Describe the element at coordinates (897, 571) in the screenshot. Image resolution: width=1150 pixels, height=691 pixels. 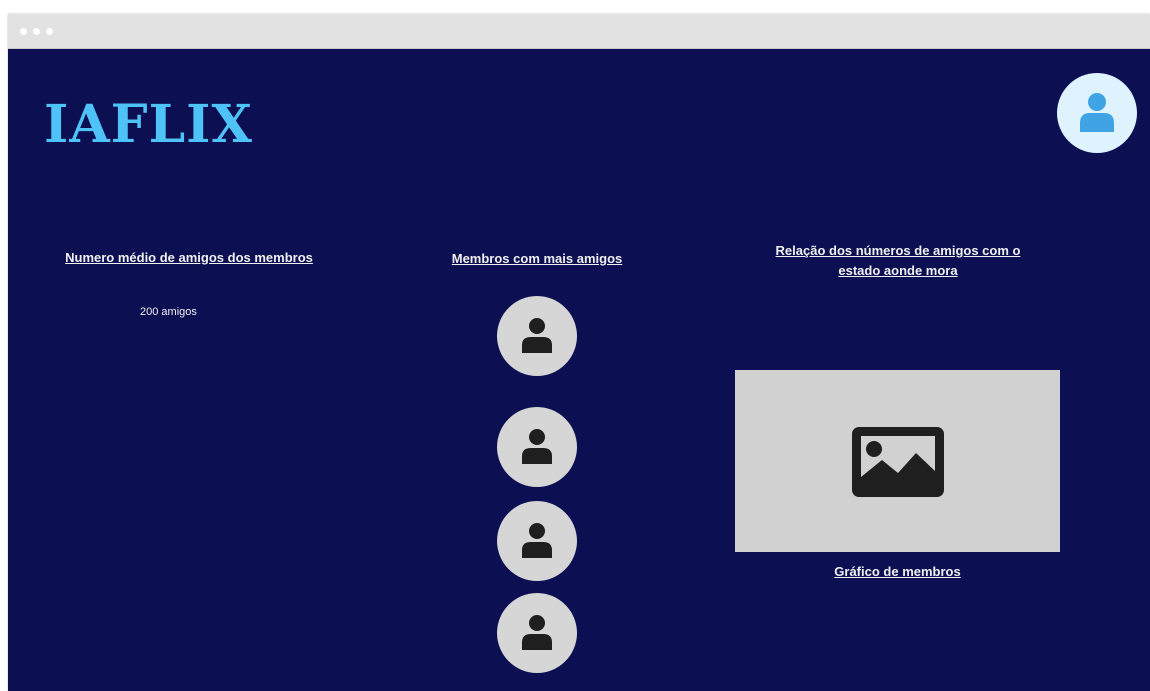
I see `members-chart-caption: Gráfico de membros` at that location.